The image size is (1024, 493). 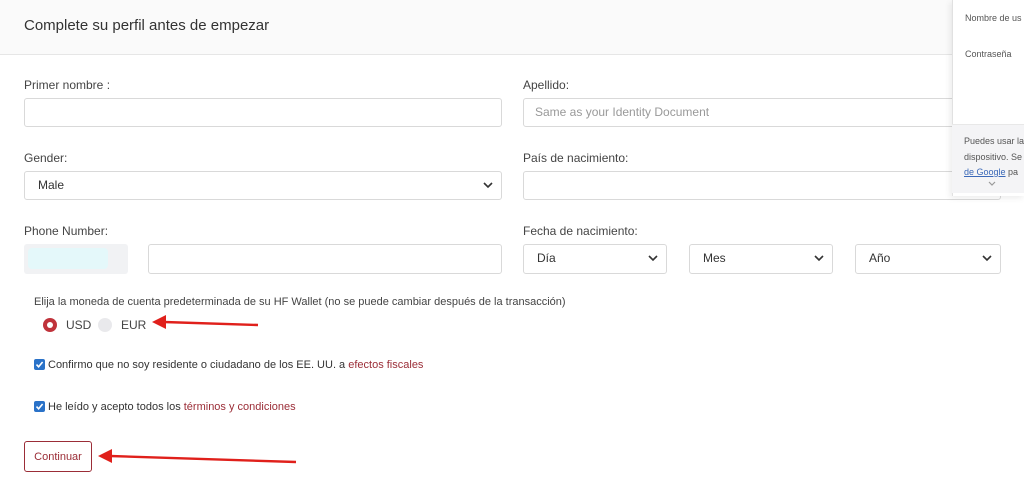 I want to click on birth-day-value: Día, so click(x=546, y=258).